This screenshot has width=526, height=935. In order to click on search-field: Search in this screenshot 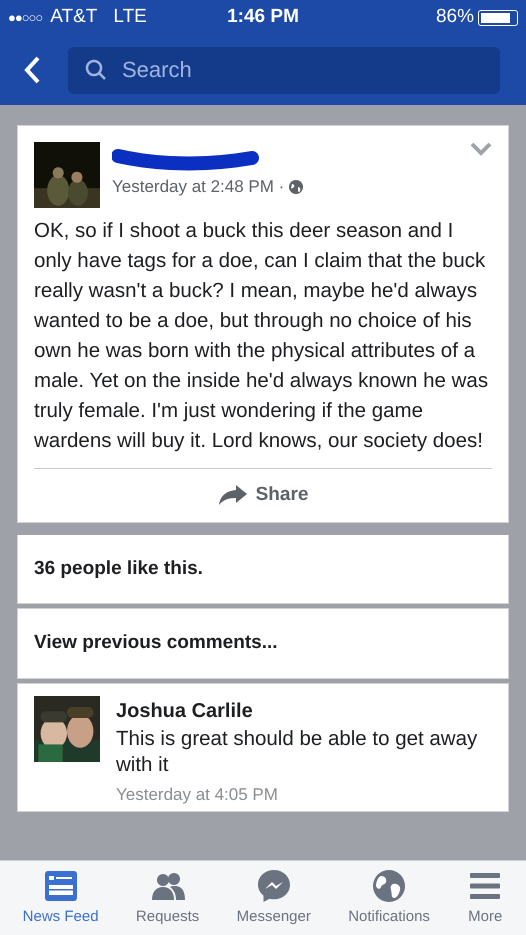, I will do `click(284, 70)`.